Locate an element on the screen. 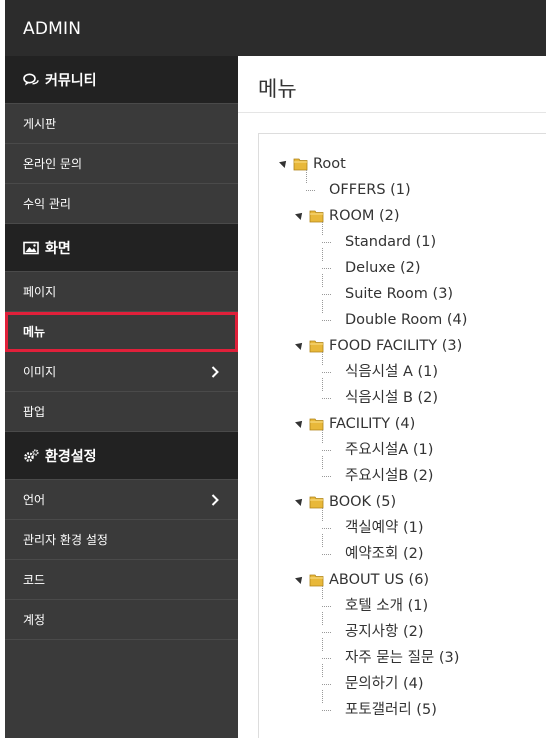  tree-node-leaf: Deluxe (2) is located at coordinates (383, 268).